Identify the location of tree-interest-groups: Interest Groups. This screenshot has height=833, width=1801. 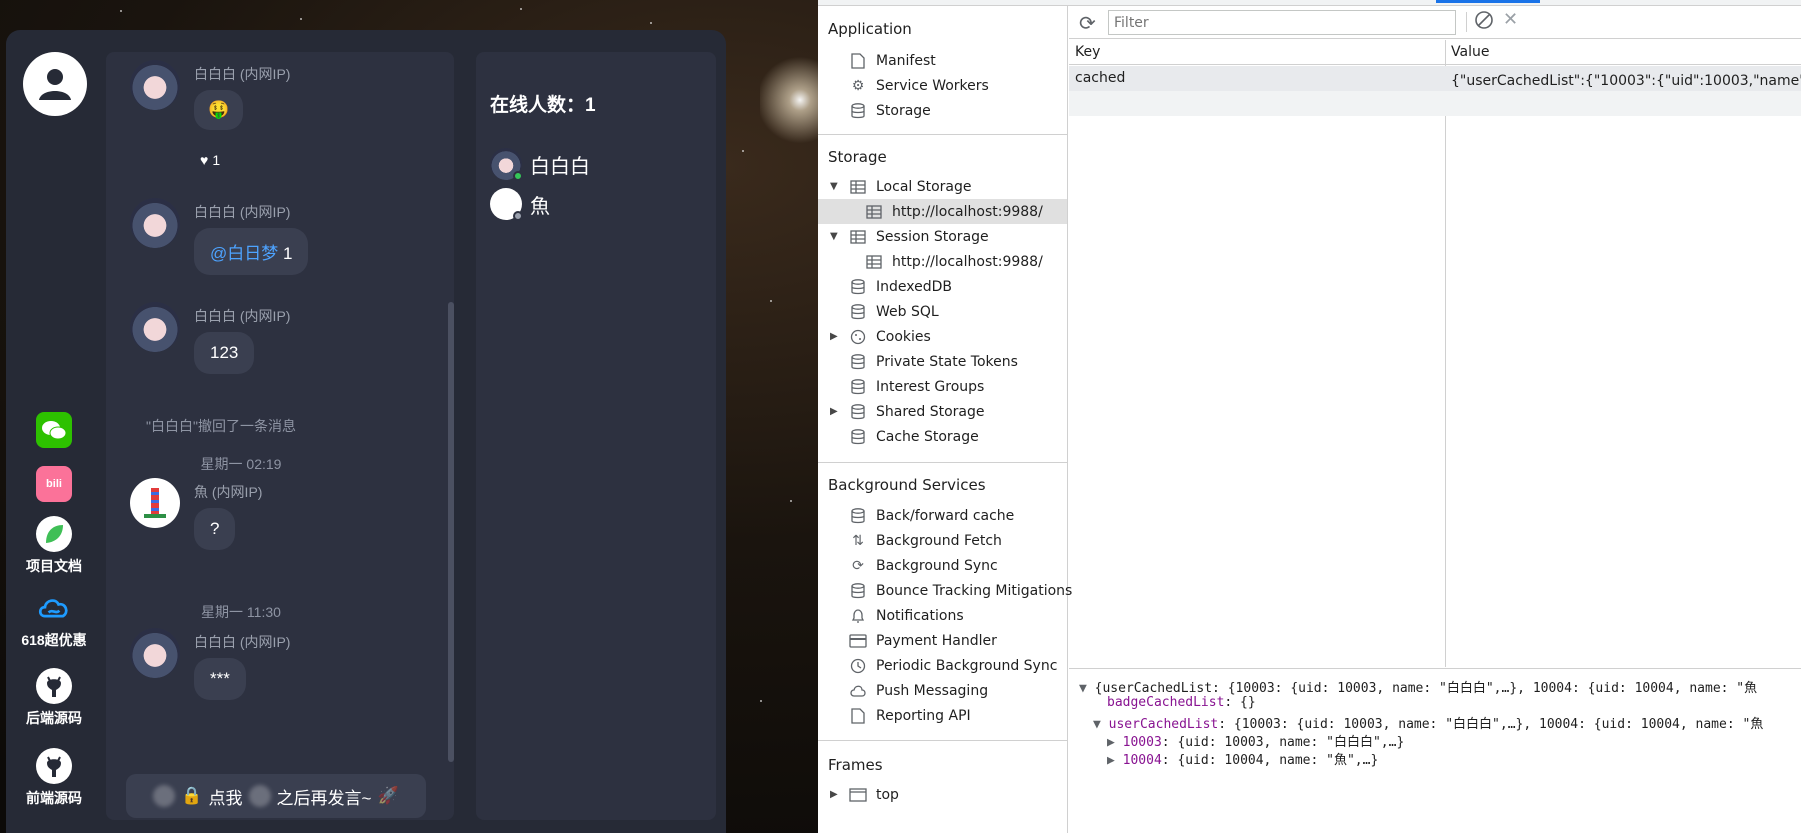
(916, 386).